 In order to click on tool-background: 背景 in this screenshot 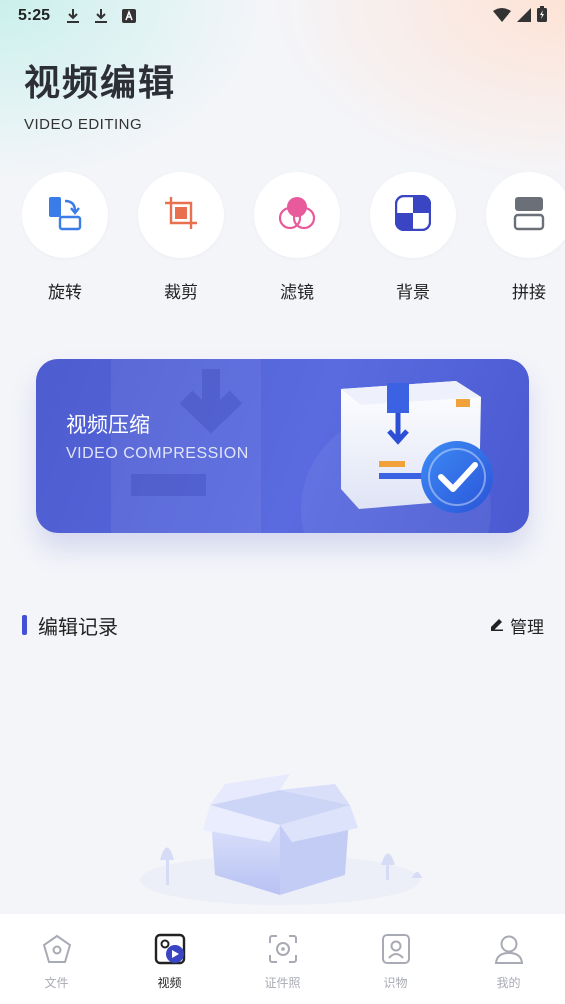, I will do `click(413, 242)`.